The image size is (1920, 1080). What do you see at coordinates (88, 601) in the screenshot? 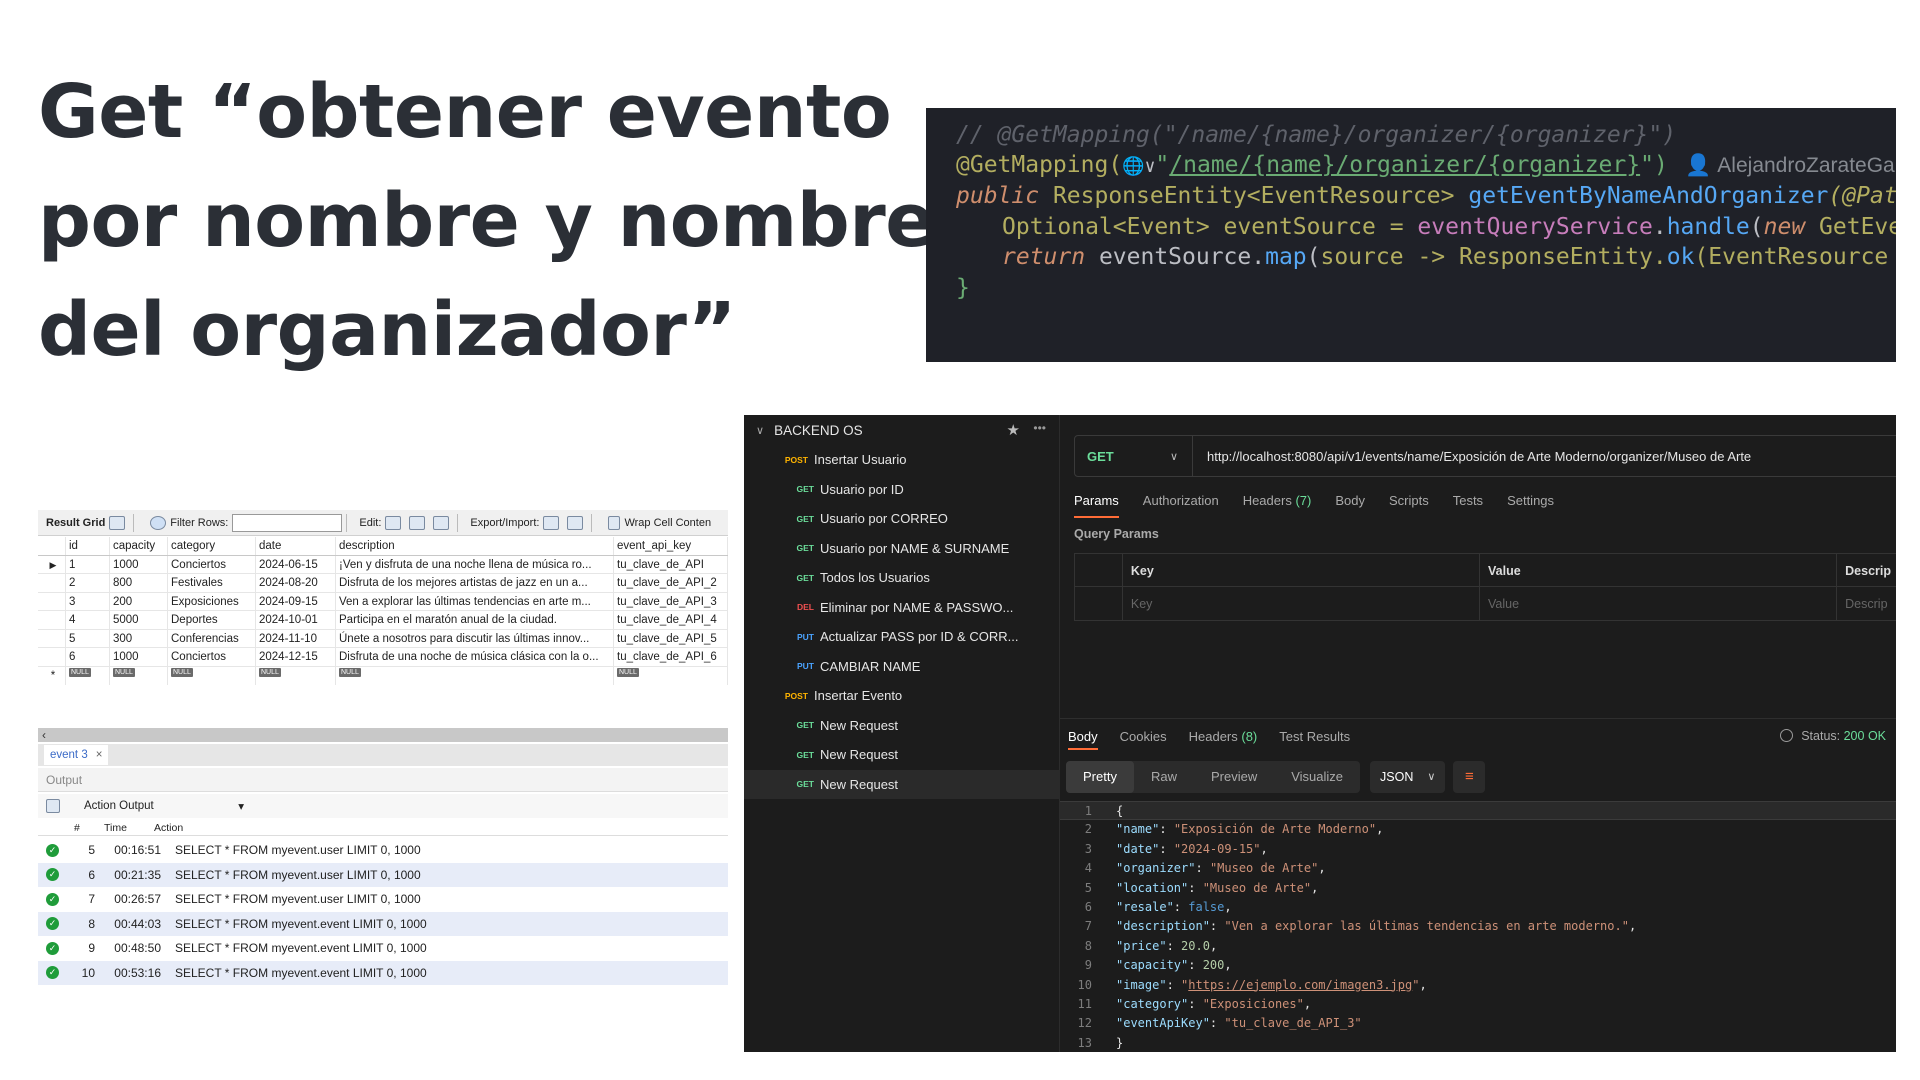
I see `table-cell: 3` at bounding box center [88, 601].